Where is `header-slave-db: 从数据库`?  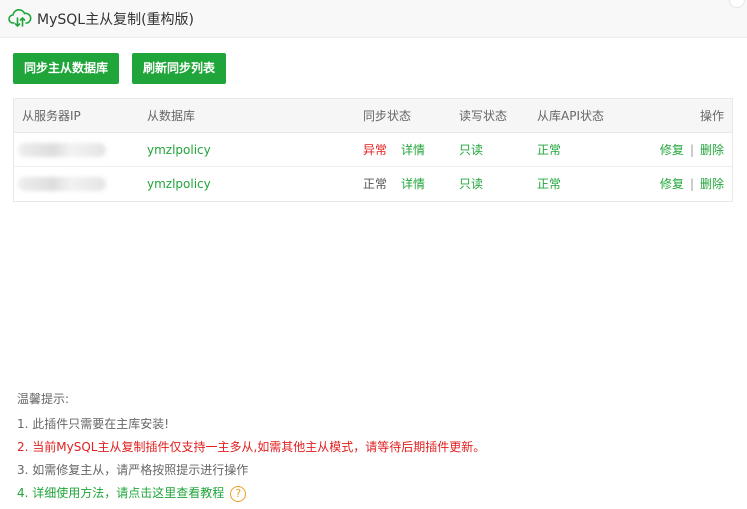
header-slave-db: 从数据库 is located at coordinates (171, 116).